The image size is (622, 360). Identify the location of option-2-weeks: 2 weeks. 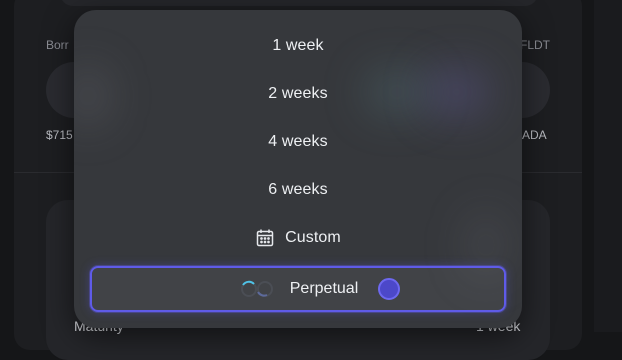
(298, 94).